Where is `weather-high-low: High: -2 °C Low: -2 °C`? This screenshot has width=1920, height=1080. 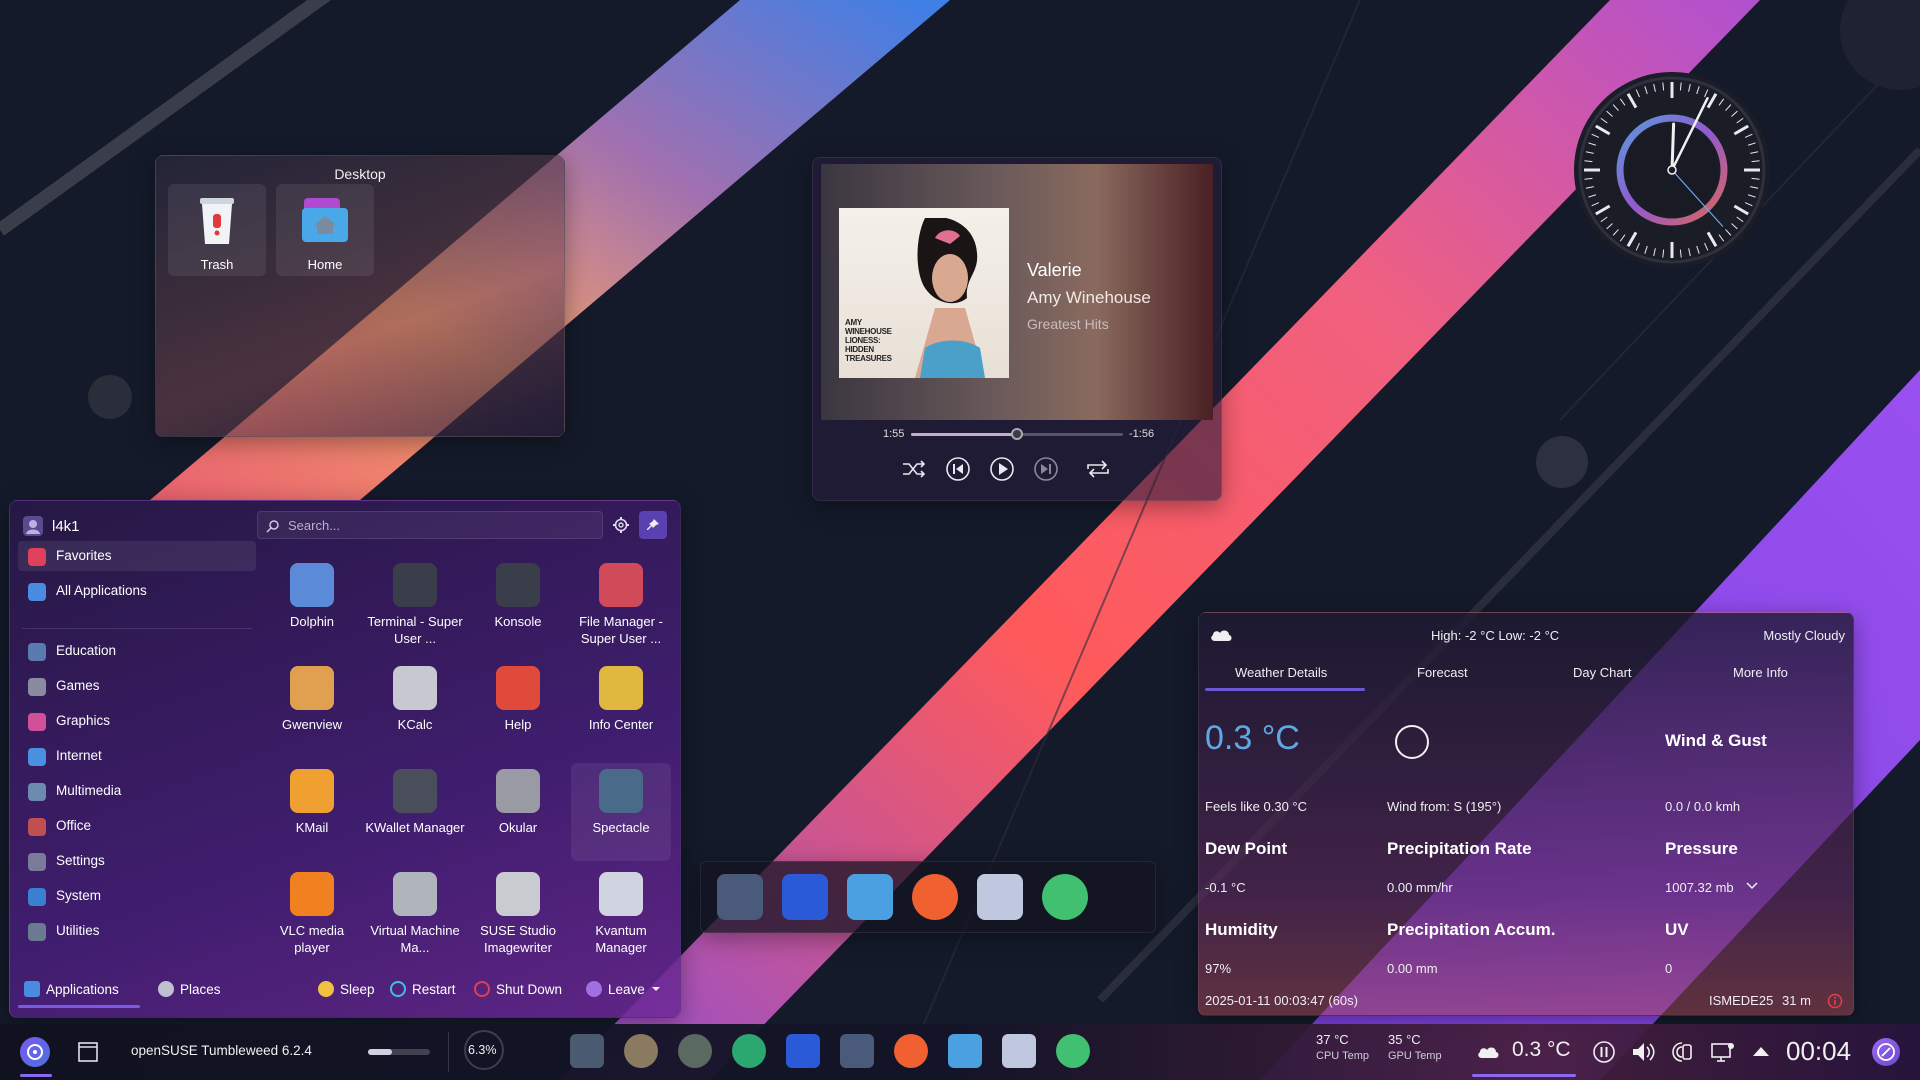 weather-high-low: High: -2 °C Low: -2 °C is located at coordinates (1495, 635).